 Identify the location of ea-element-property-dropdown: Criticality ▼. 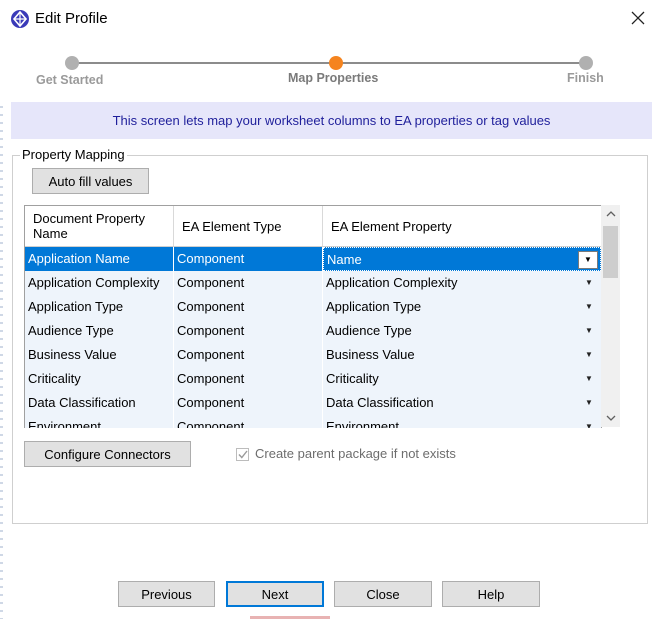
(462, 379).